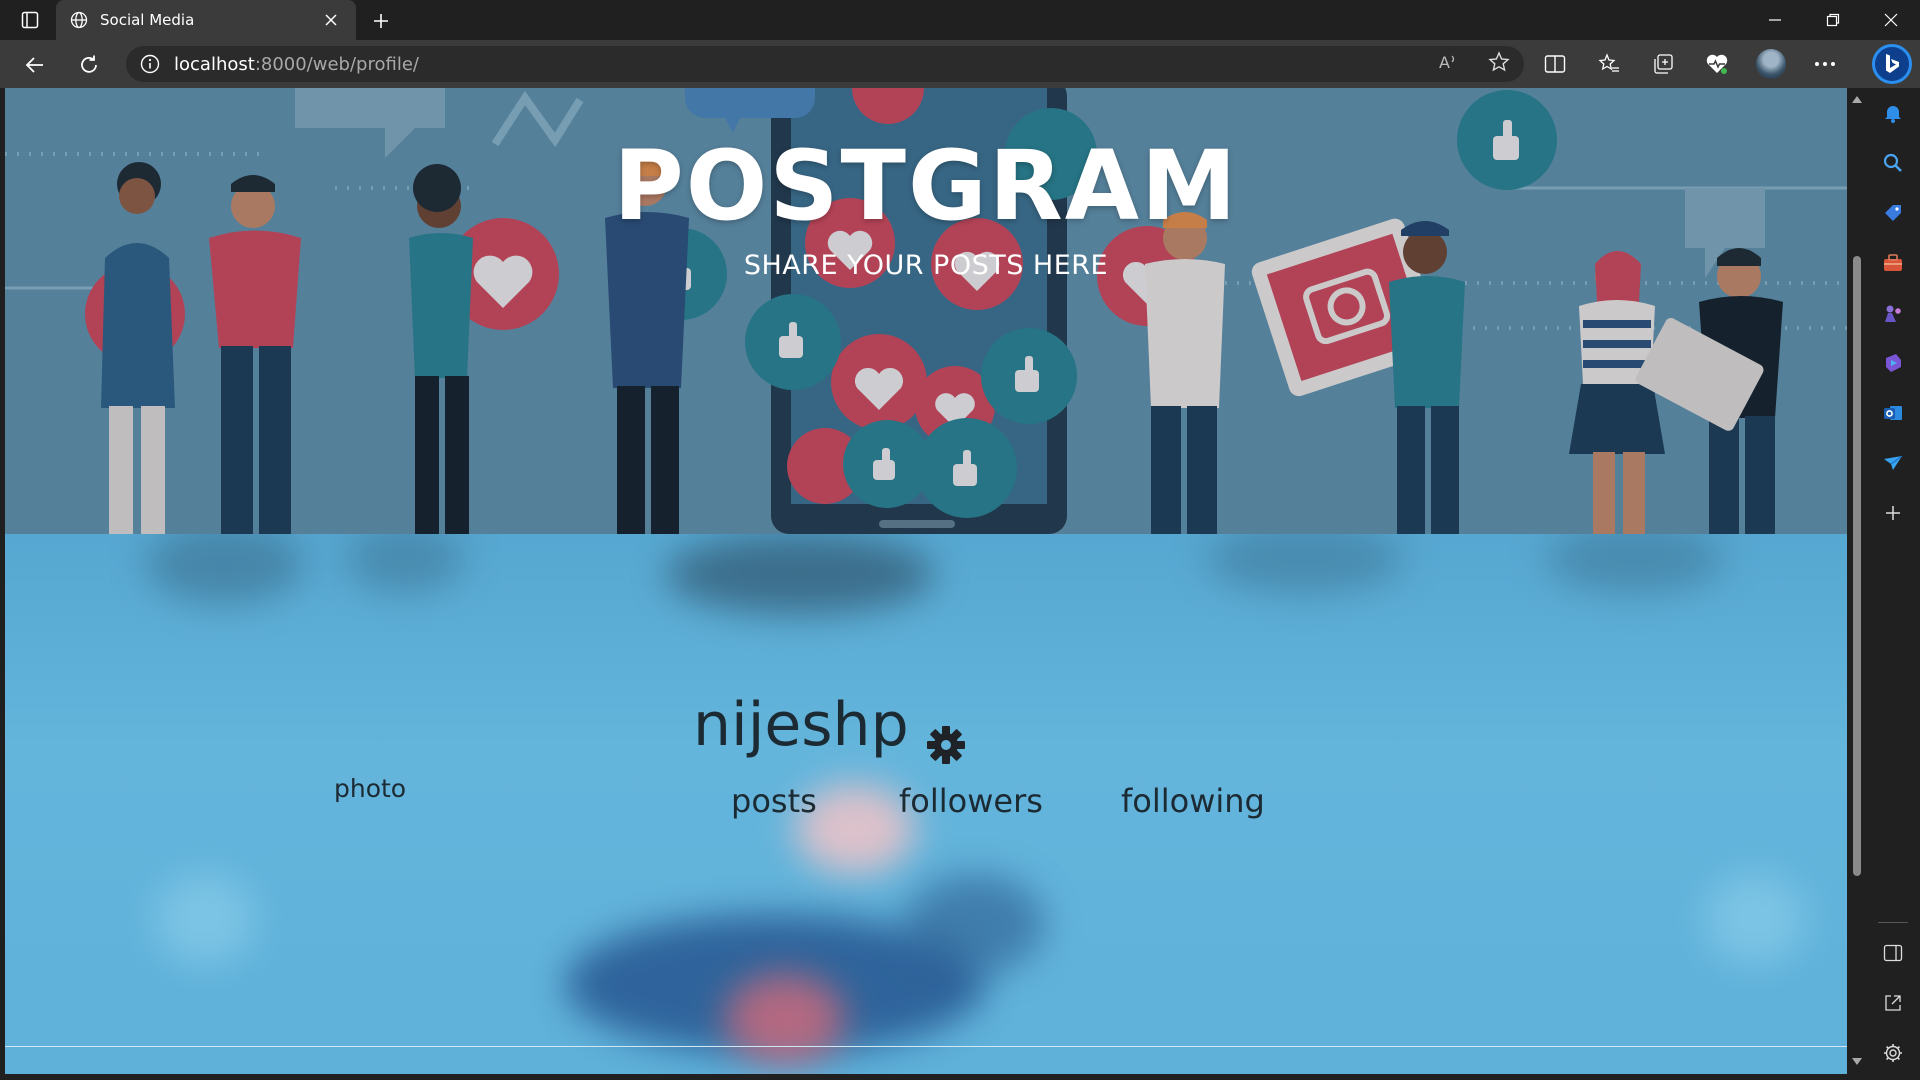  Describe the element at coordinates (1444, 62) in the screenshot. I see `svg-text: A` at that location.